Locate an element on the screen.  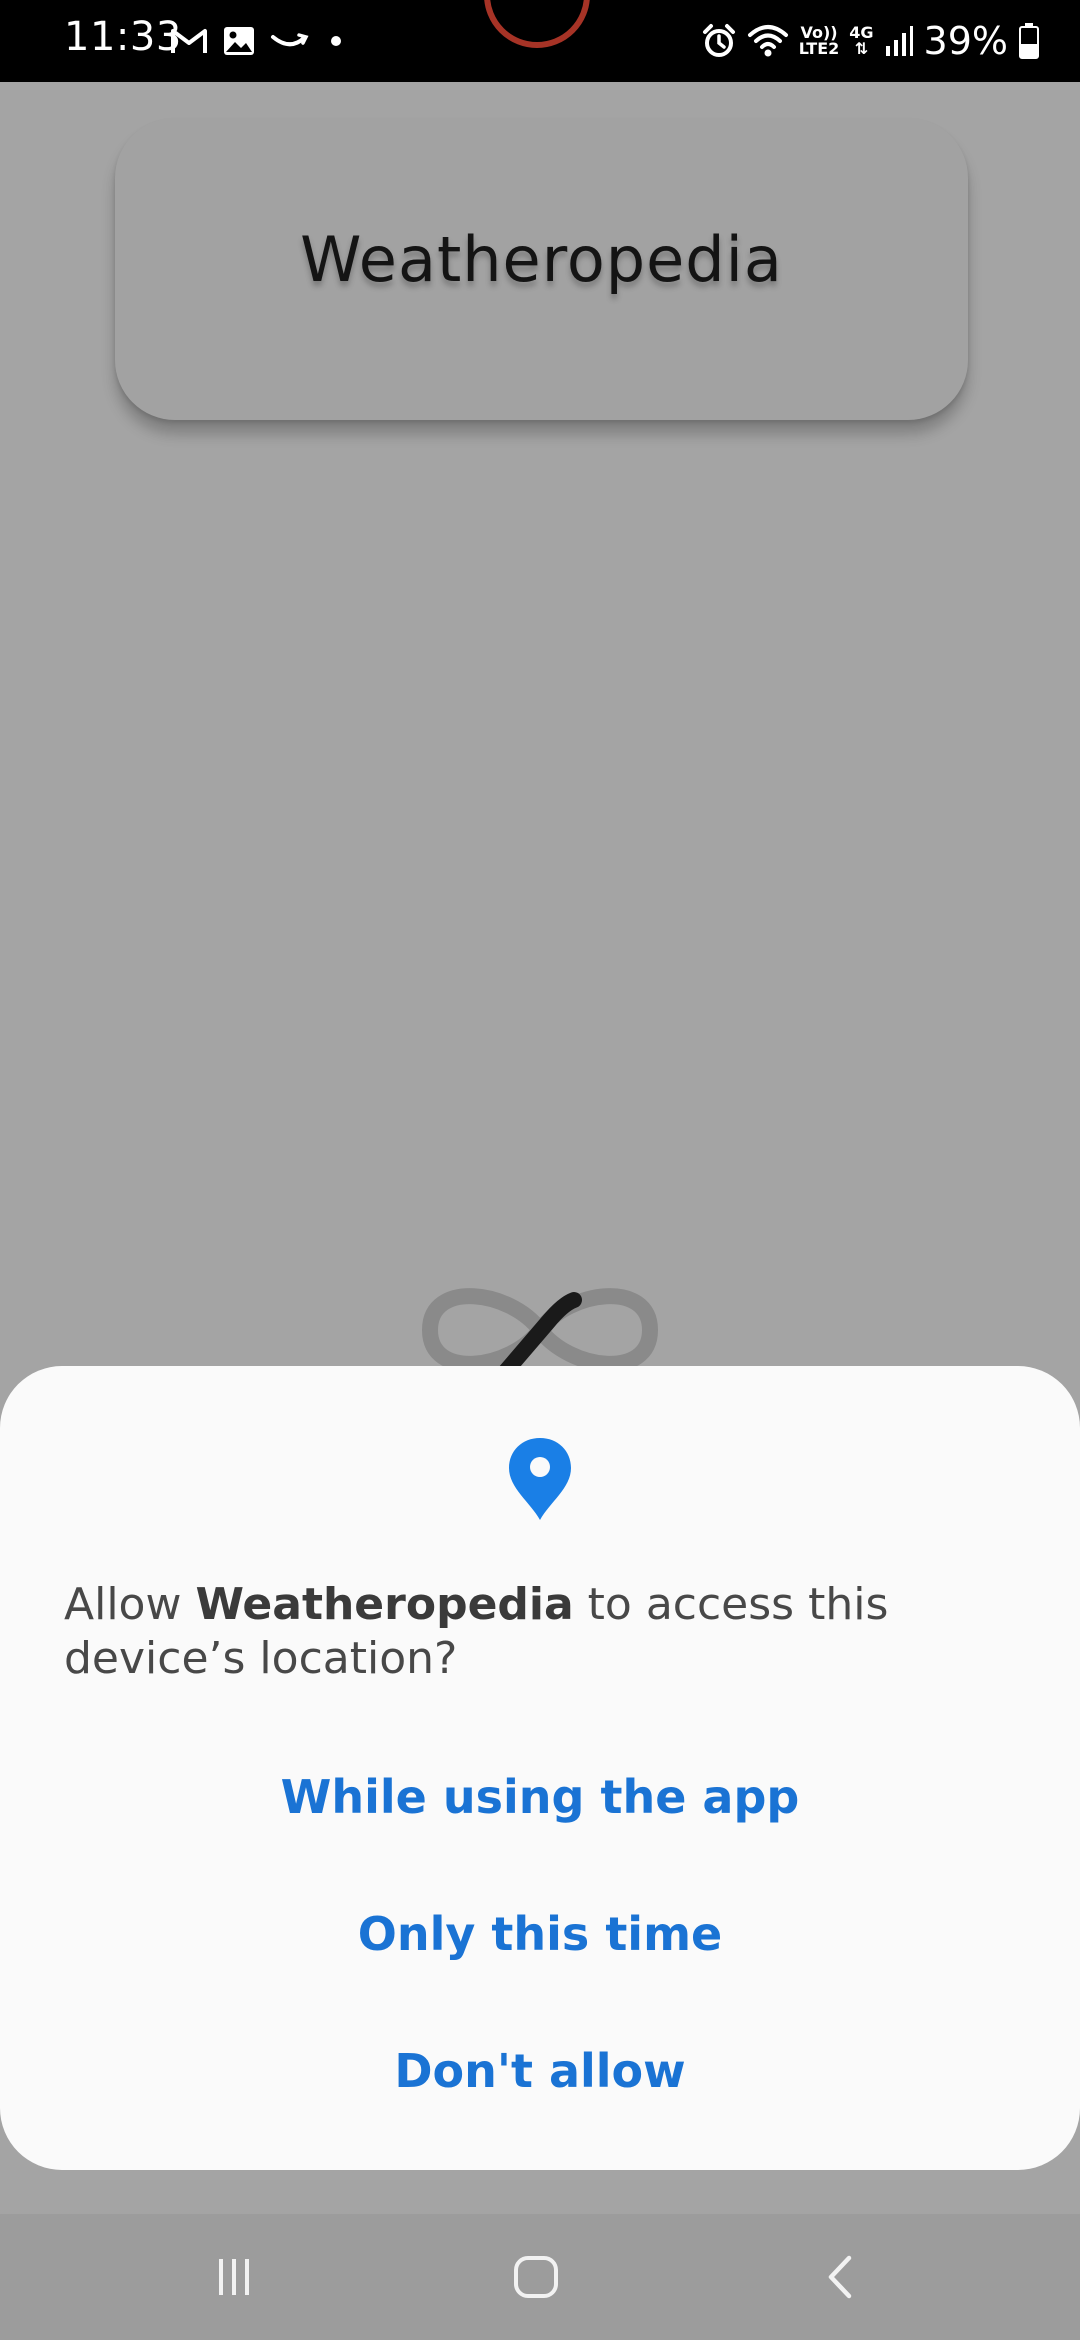
battery-icon is located at coordinates (1029, 41).